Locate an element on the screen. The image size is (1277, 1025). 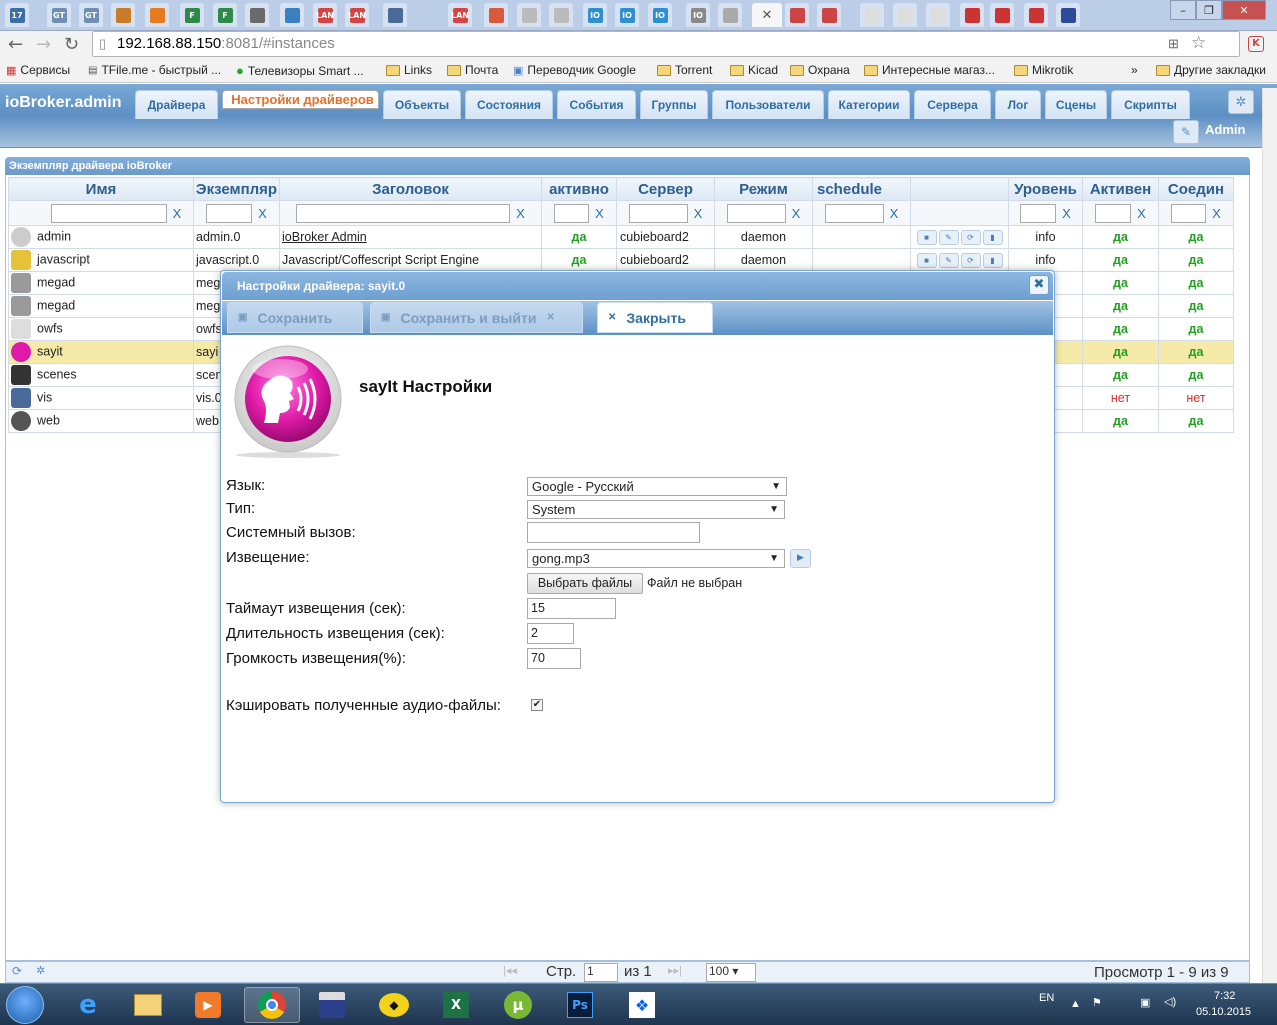
stop-icon: ■ is located at coordinates (926, 260).